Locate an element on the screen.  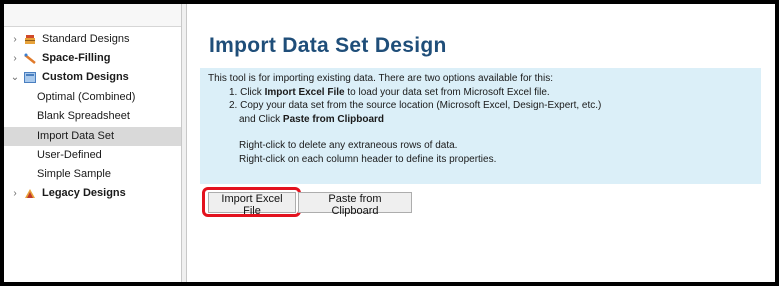
tree-item-label: Blank Spreadsheet is located at coordinates (83, 116).